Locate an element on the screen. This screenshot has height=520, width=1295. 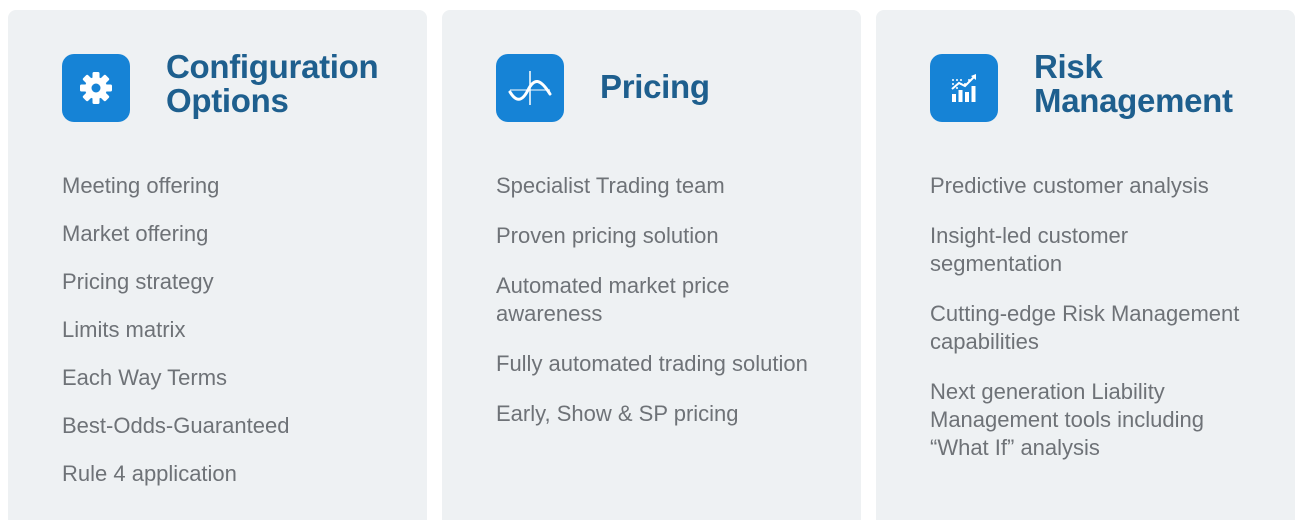
list-item: Each Way Terms is located at coordinates (145, 377).